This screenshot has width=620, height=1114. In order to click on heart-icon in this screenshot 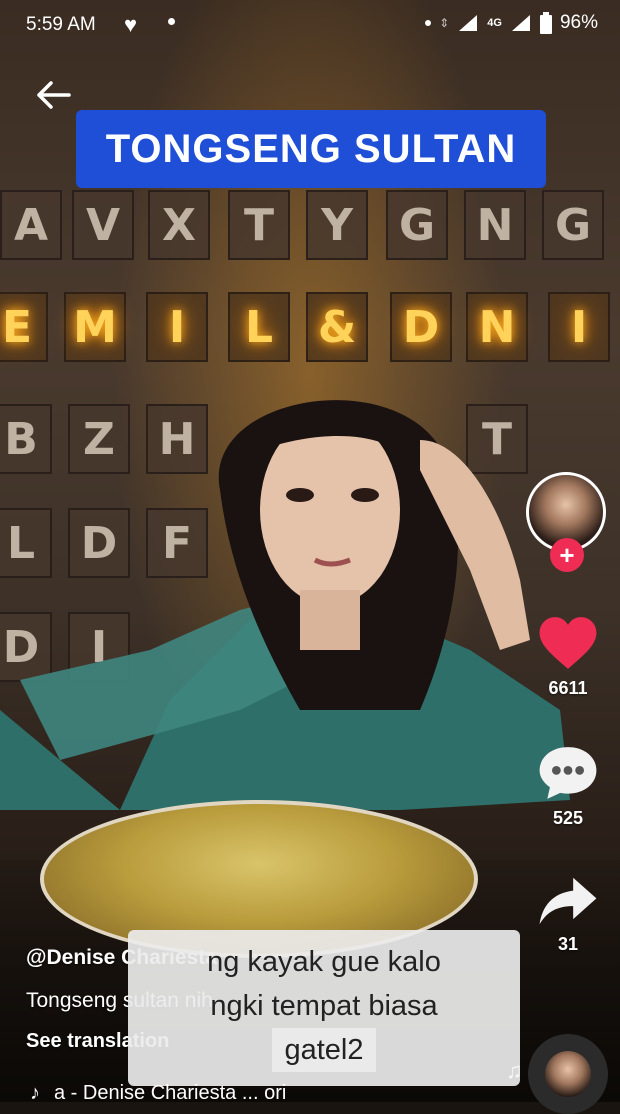, I will do `click(568, 643)`.